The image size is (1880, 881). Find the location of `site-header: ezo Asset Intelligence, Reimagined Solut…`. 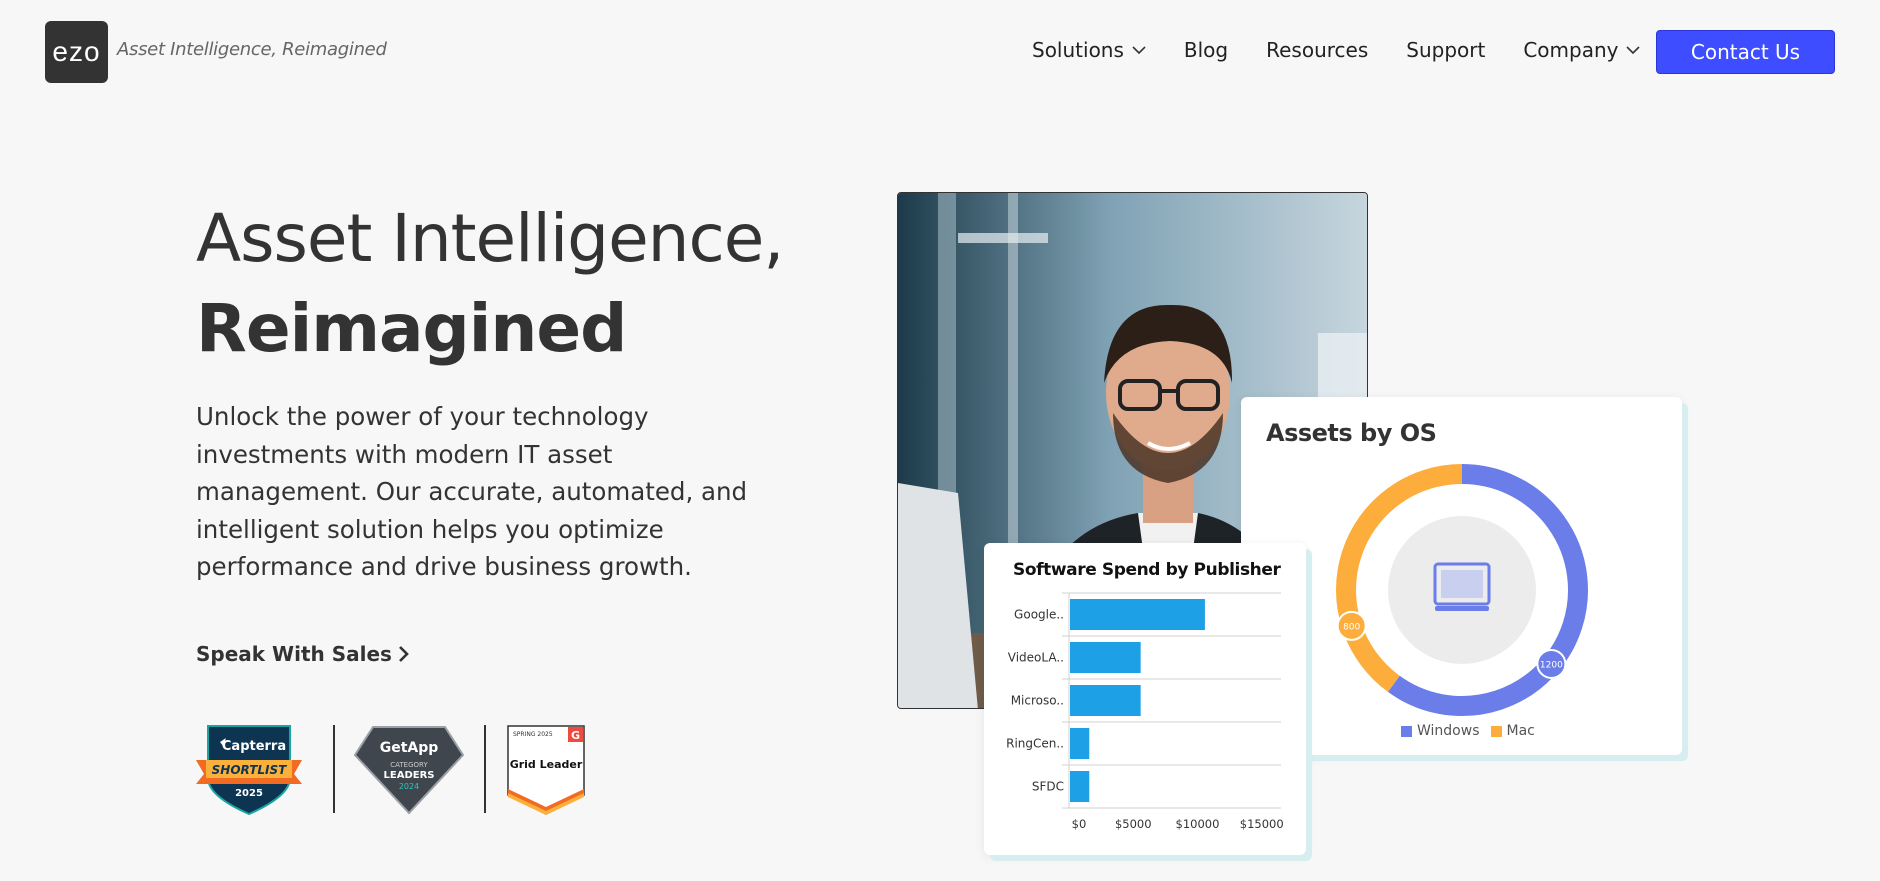

site-header: ezo Asset Intelligence, Reimagined Solut… is located at coordinates (940, 52).